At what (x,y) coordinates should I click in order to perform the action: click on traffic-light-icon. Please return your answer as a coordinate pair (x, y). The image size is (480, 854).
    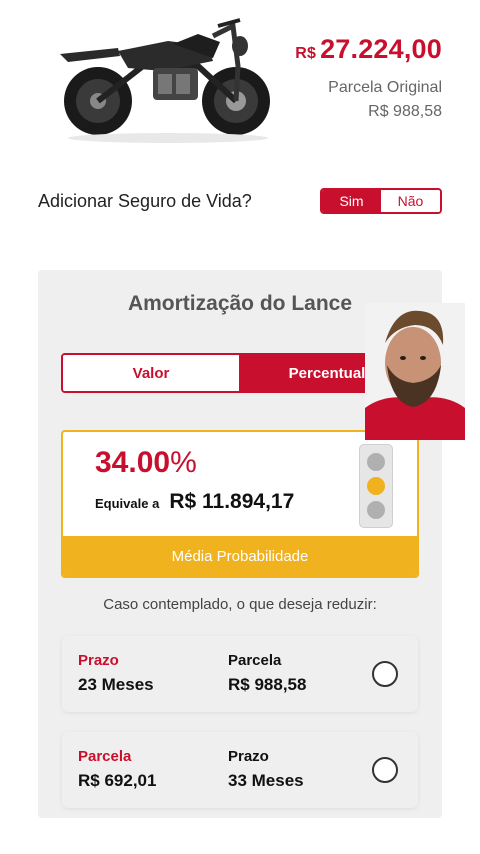
    Looking at the image, I should click on (376, 486).